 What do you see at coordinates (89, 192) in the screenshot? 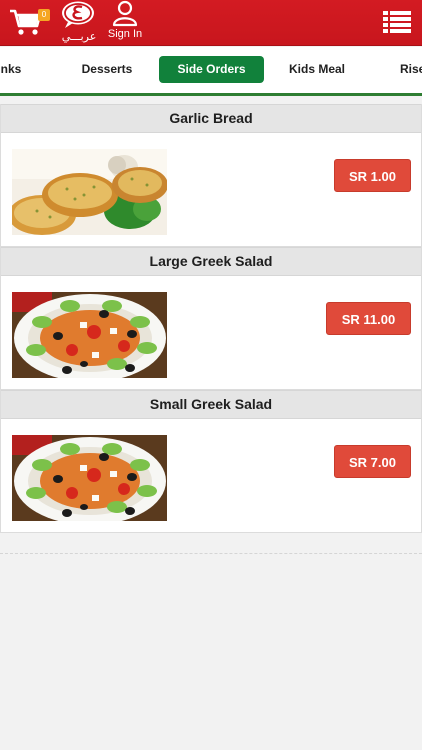
I see `garlic-bread-image` at bounding box center [89, 192].